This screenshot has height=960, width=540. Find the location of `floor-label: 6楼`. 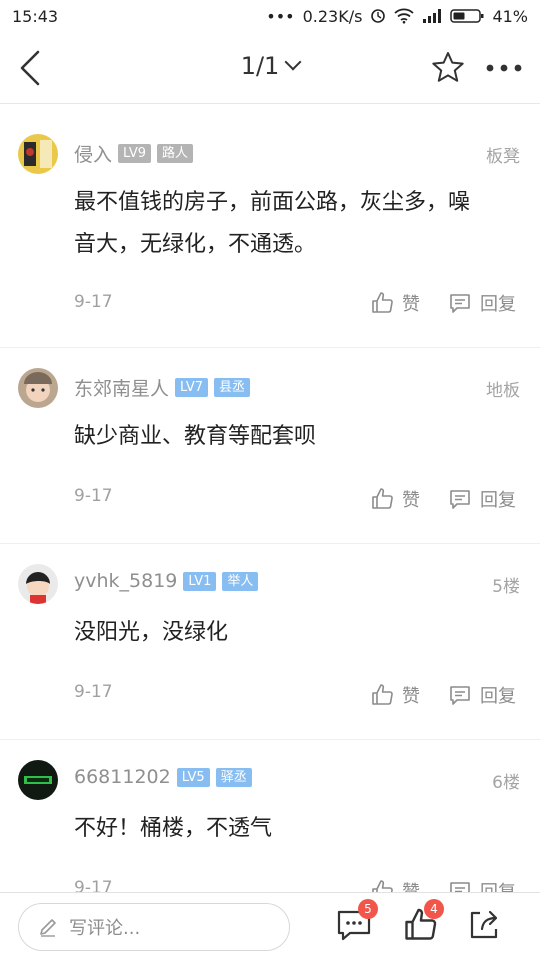

floor-label: 6楼 is located at coordinates (506, 783).